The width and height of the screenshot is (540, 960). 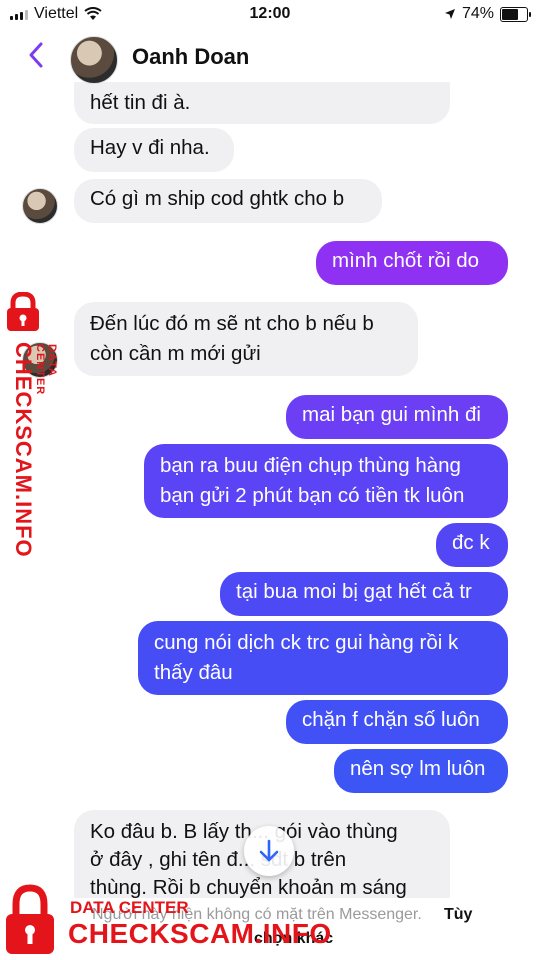 What do you see at coordinates (23, 450) in the screenshot?
I see `watermark-side-main: CHECKSCAM.INFO` at bounding box center [23, 450].